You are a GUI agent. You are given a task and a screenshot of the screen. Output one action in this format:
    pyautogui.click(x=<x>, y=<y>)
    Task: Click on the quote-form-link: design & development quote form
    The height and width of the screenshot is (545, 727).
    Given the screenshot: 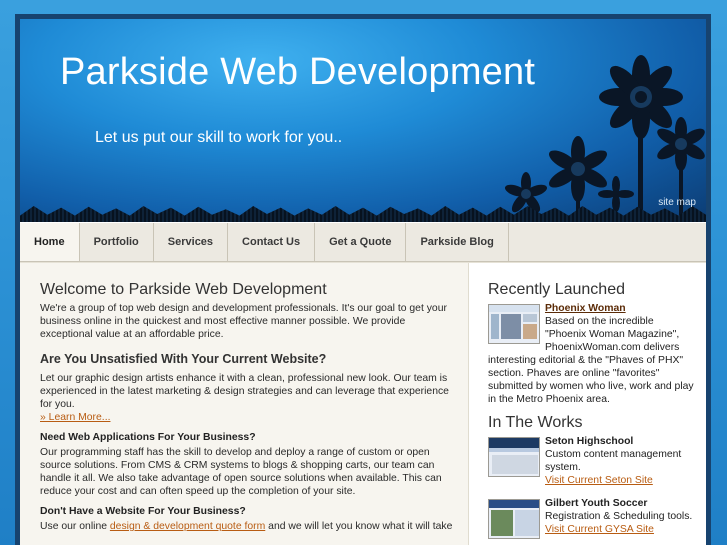 What is the action you would take?
    pyautogui.click(x=187, y=526)
    